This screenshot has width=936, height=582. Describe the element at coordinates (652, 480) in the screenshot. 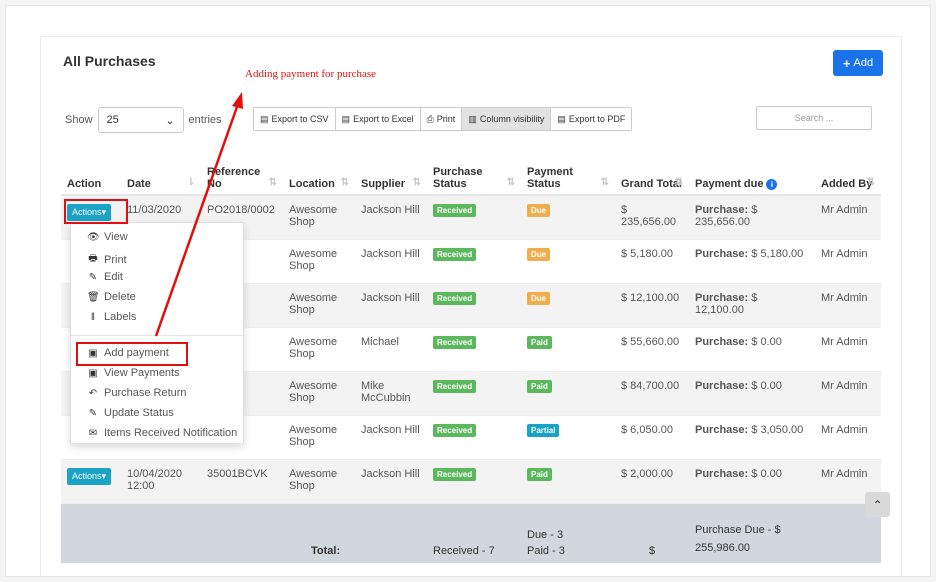

I see `grand-total-cell: $ 2,000.00` at that location.